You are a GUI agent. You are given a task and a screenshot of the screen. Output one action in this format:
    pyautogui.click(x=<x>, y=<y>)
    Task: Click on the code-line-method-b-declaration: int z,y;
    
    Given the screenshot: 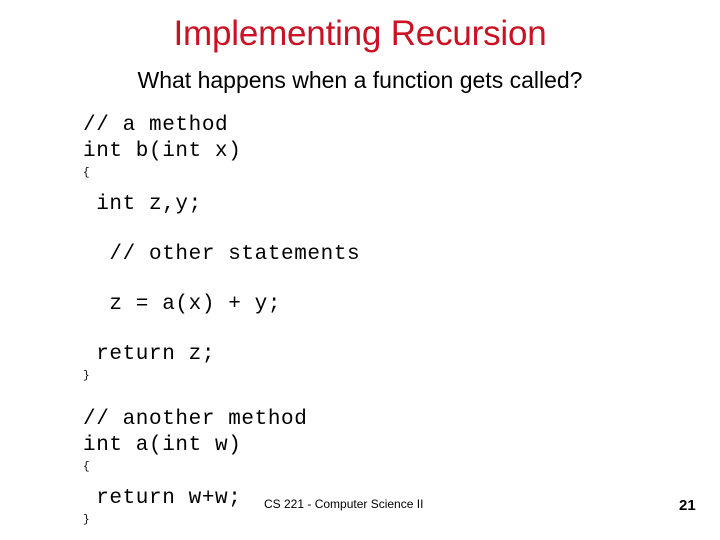 What is the action you would take?
    pyautogui.click(x=142, y=204)
    